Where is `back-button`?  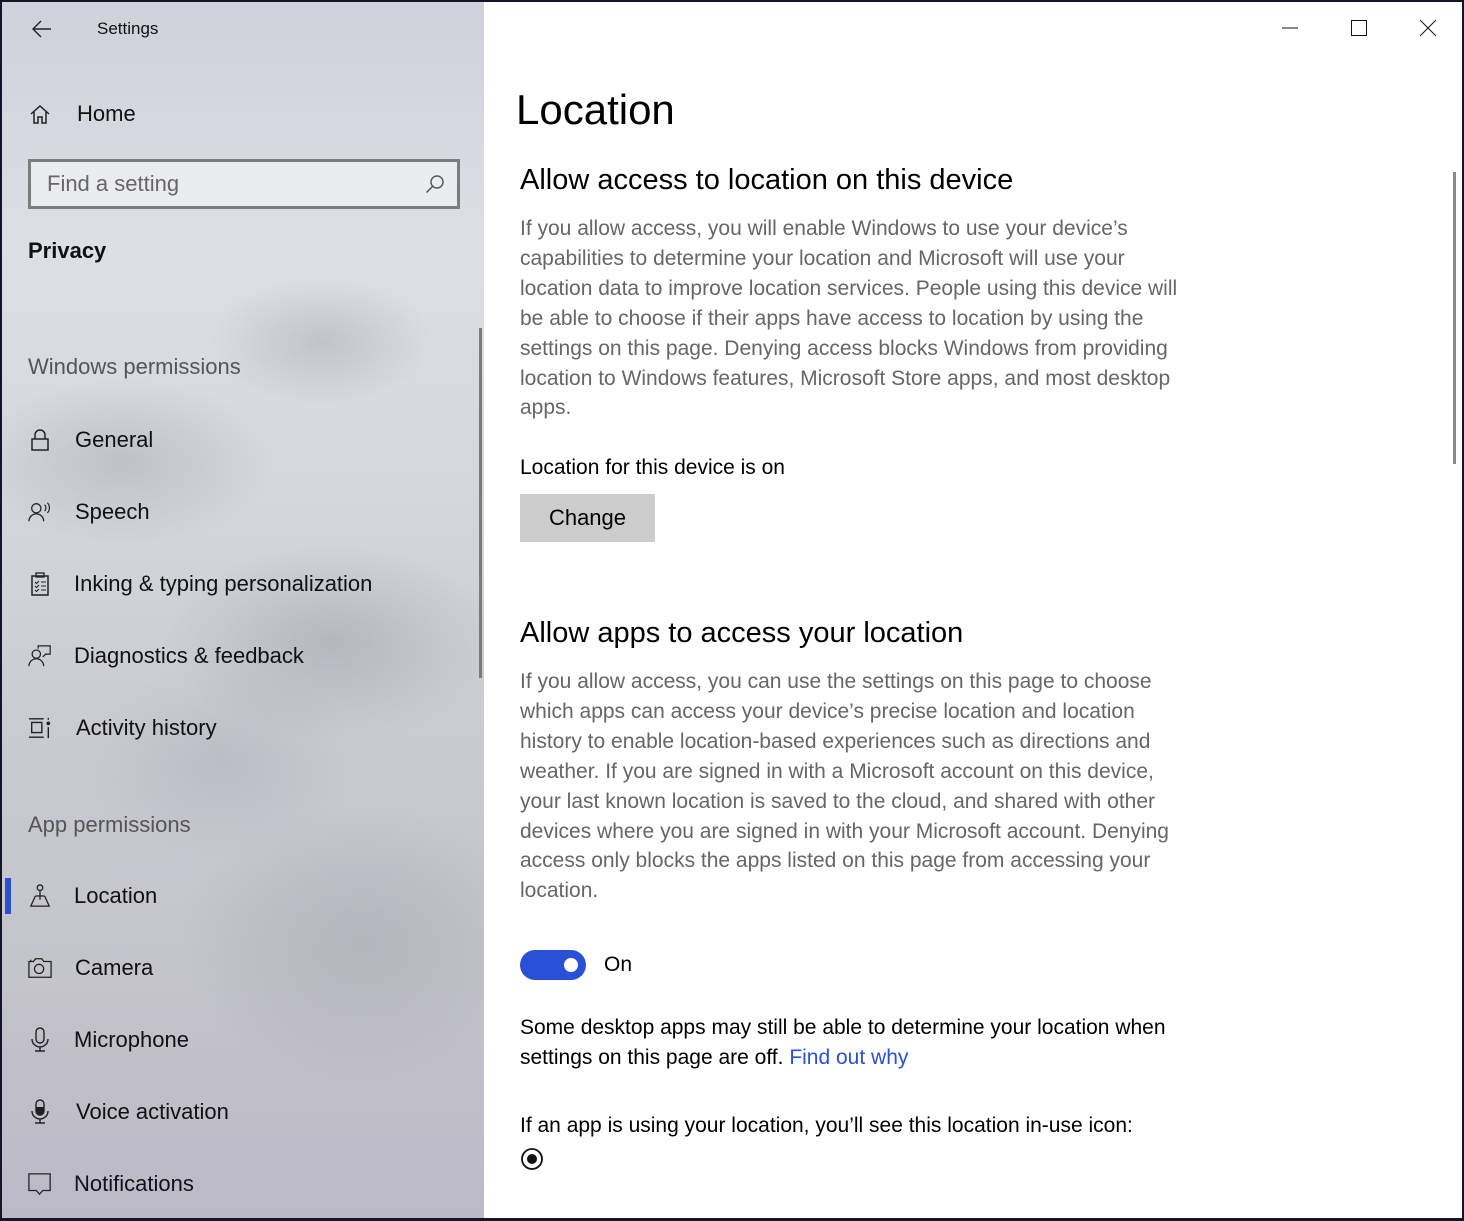 back-button is located at coordinates (42, 29).